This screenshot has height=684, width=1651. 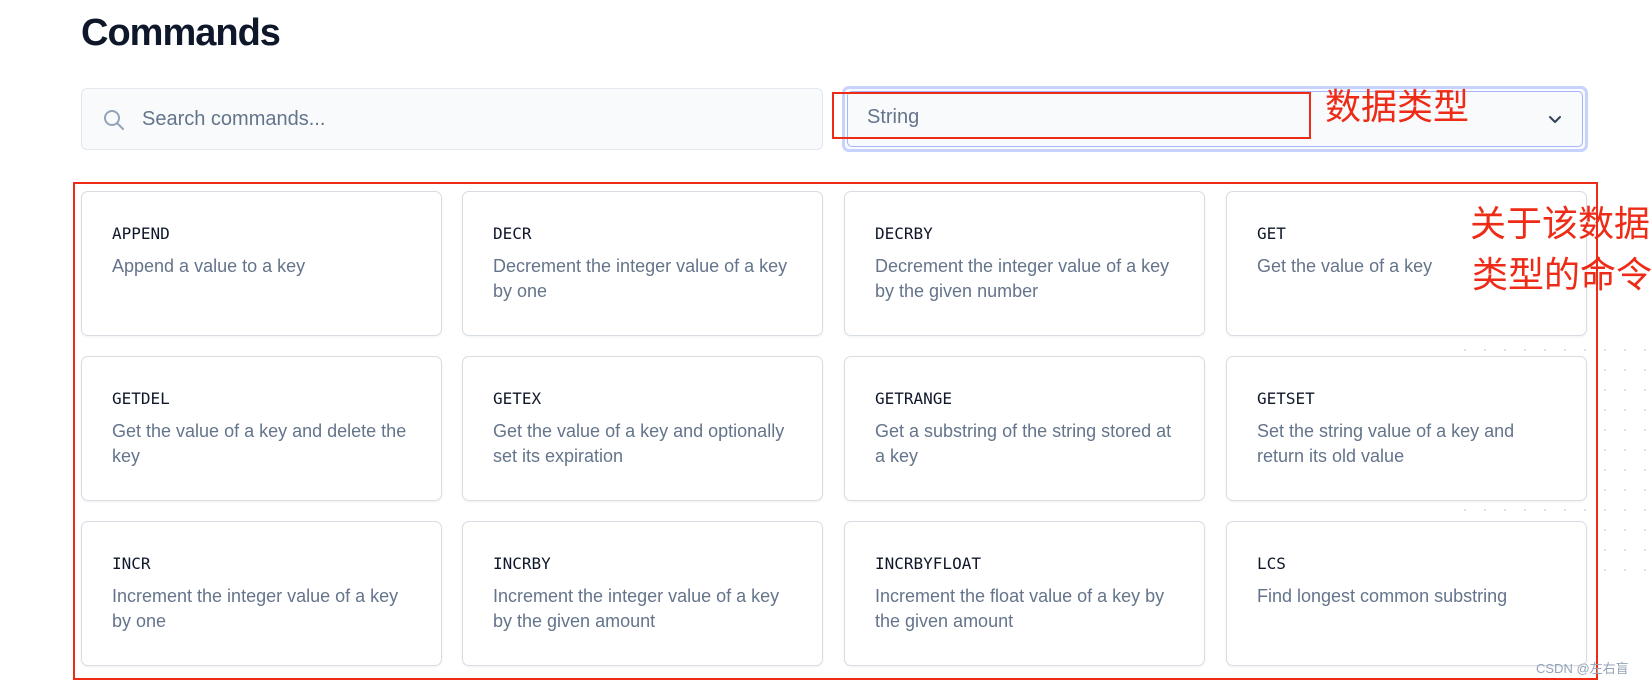 I want to click on watermark: CSDN @左右盲, so click(x=1582, y=668).